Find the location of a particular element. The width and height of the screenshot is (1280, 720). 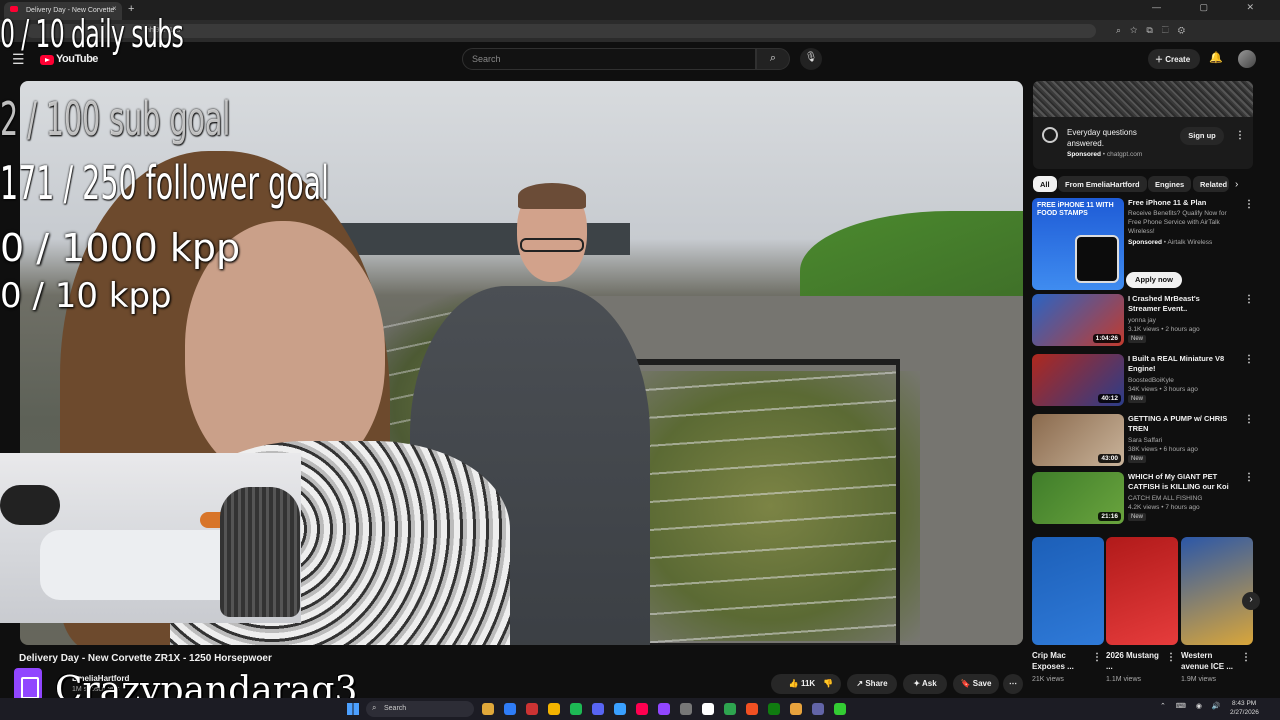

video-title-link: I Built a REAL Miniature V8 Engine! is located at coordinates (1180, 364).